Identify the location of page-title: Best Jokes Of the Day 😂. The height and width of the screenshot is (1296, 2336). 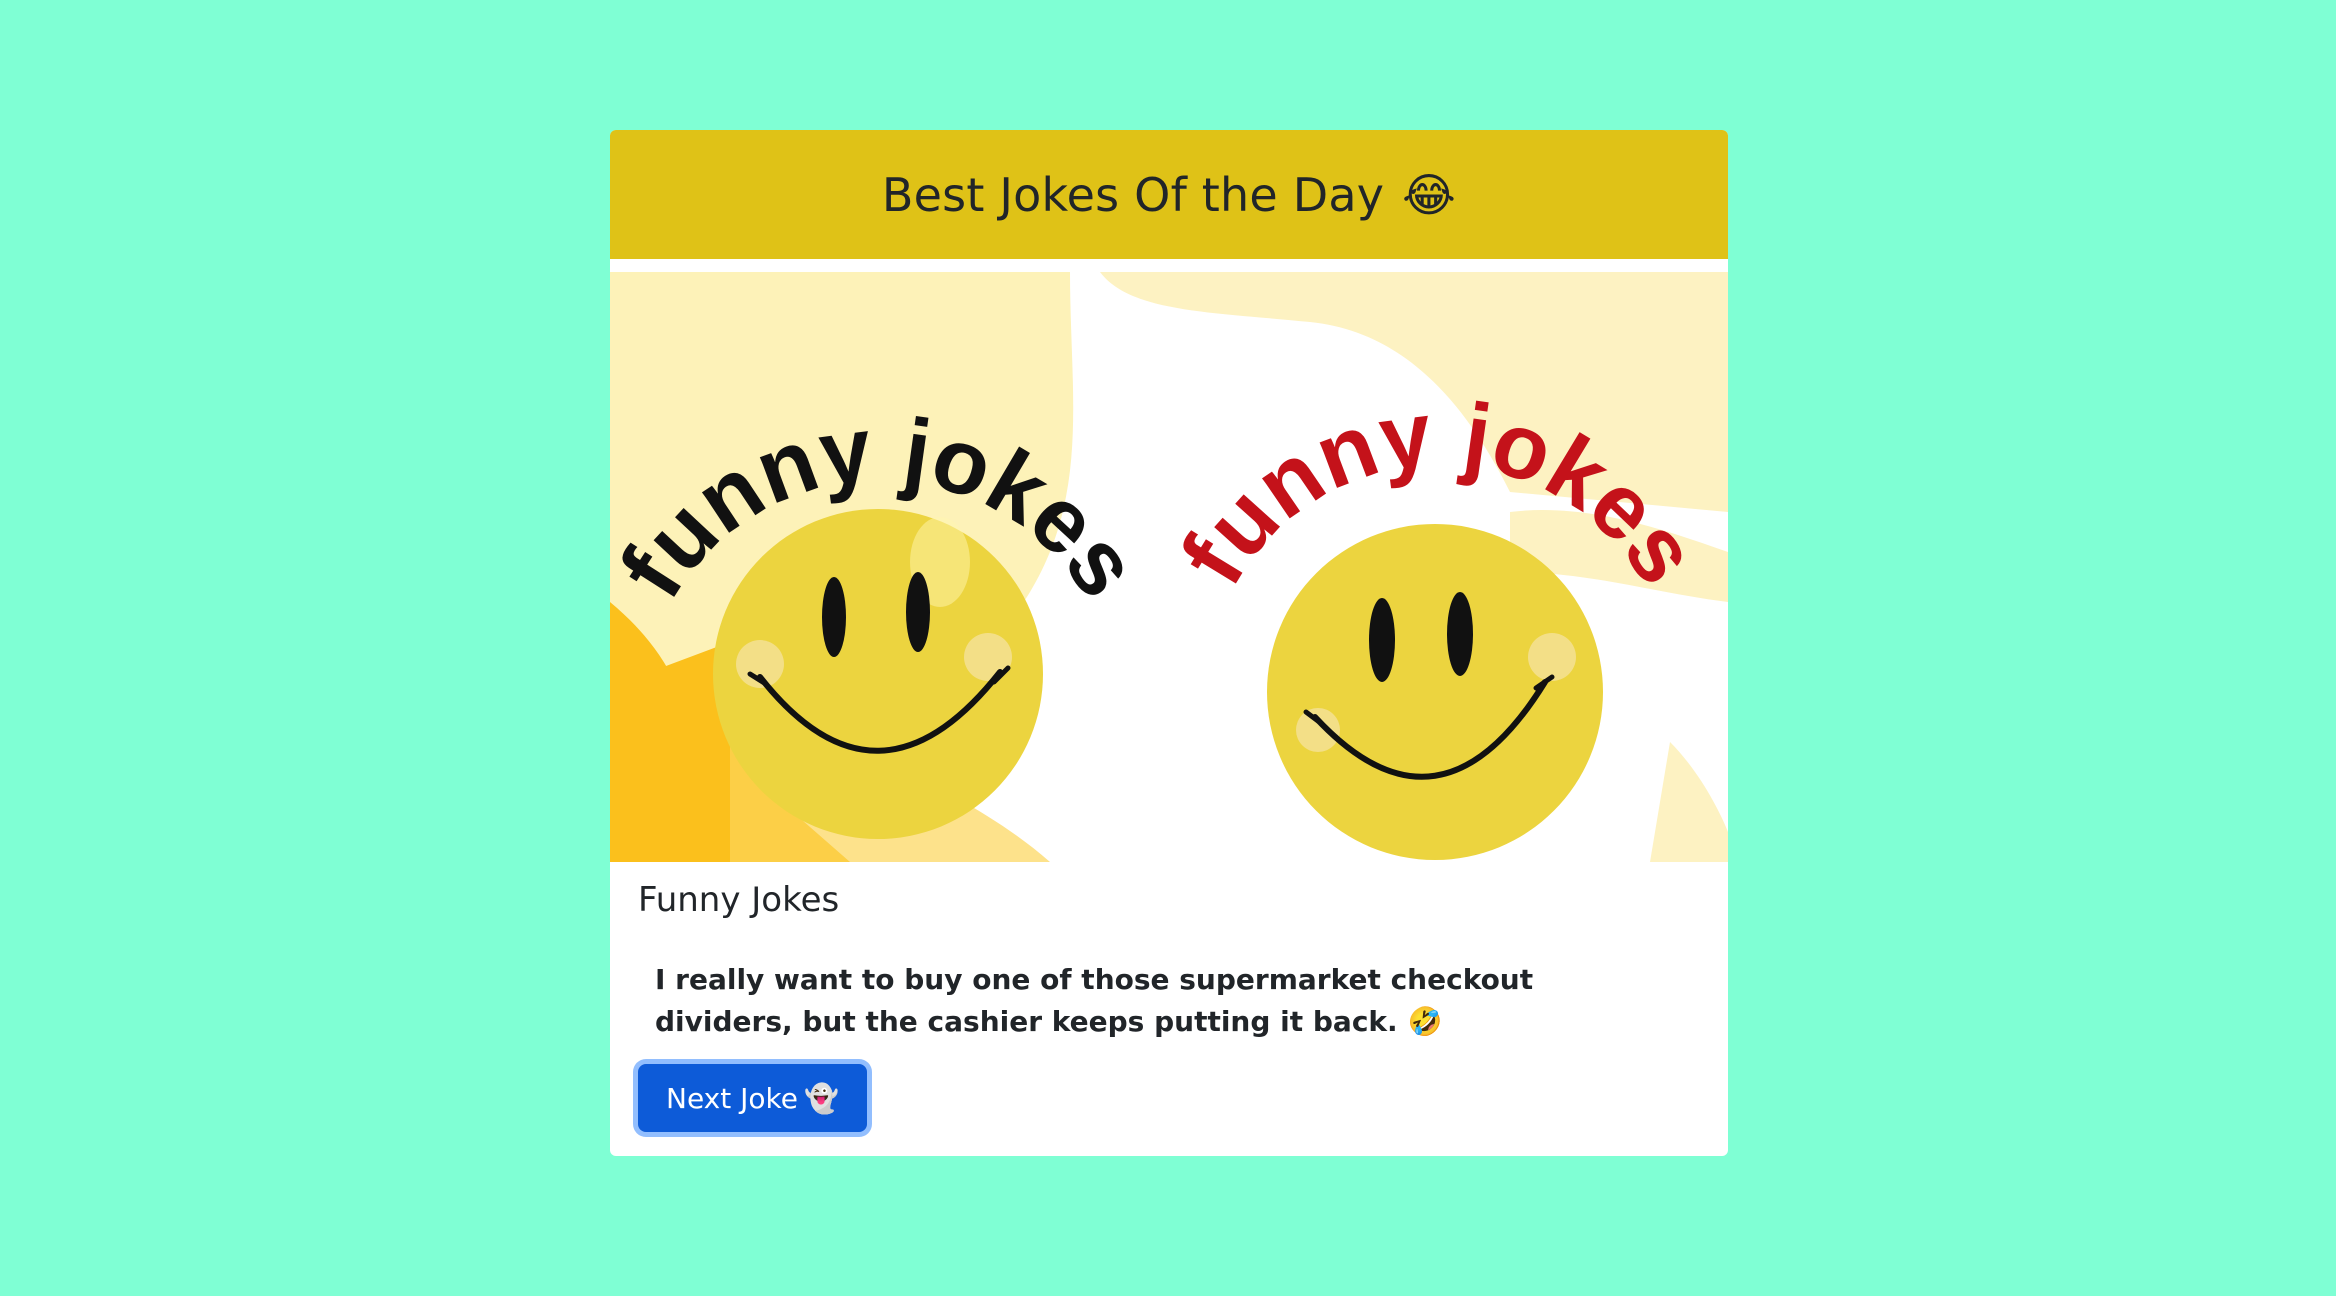
(1169, 195).